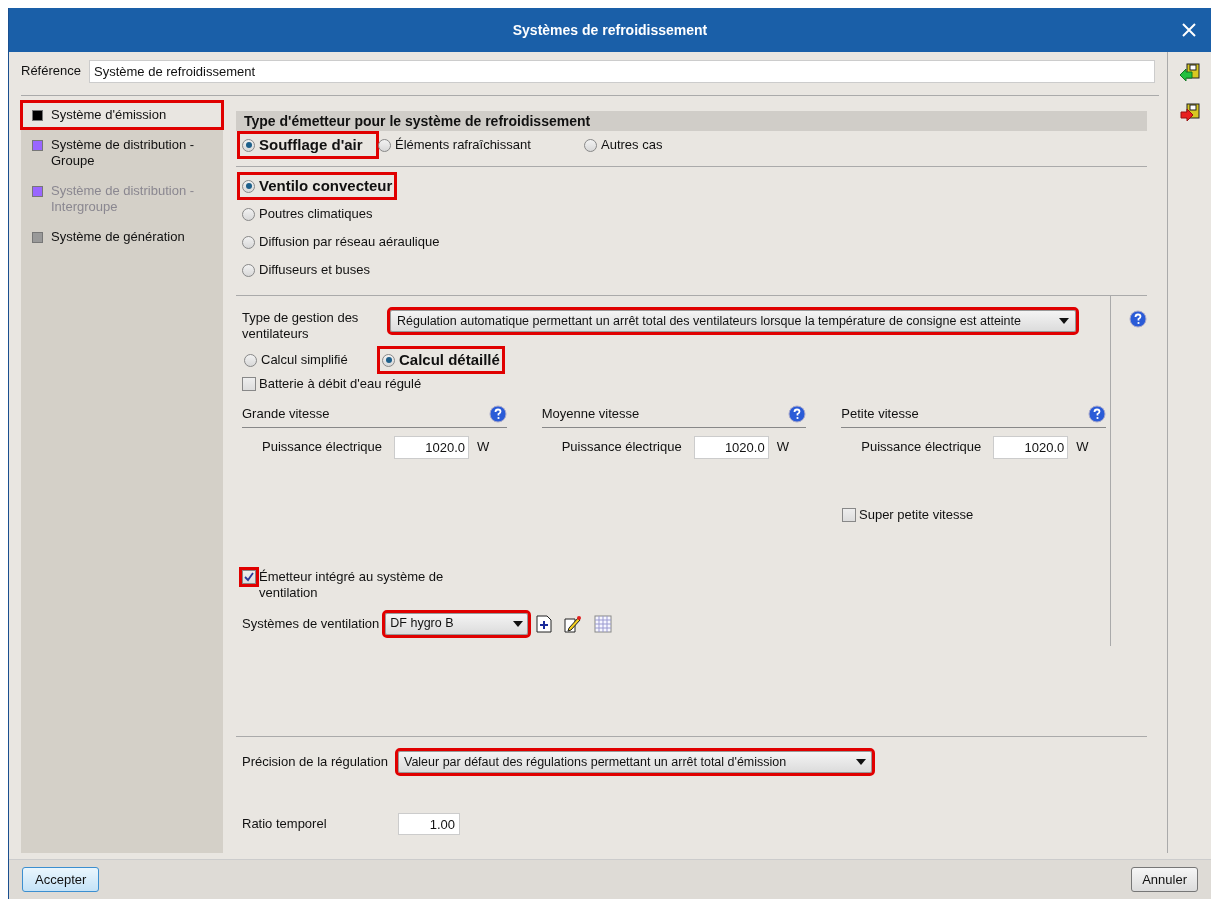 This screenshot has height=899, width=1211. What do you see at coordinates (623, 145) in the screenshot?
I see `radio-button: Autres cas` at bounding box center [623, 145].